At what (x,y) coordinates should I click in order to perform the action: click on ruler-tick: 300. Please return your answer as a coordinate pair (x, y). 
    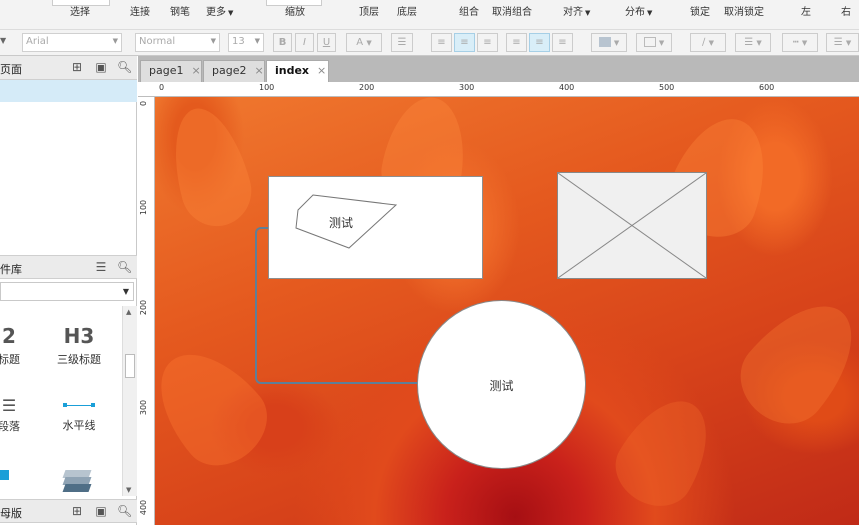
    Looking at the image, I should click on (467, 87).